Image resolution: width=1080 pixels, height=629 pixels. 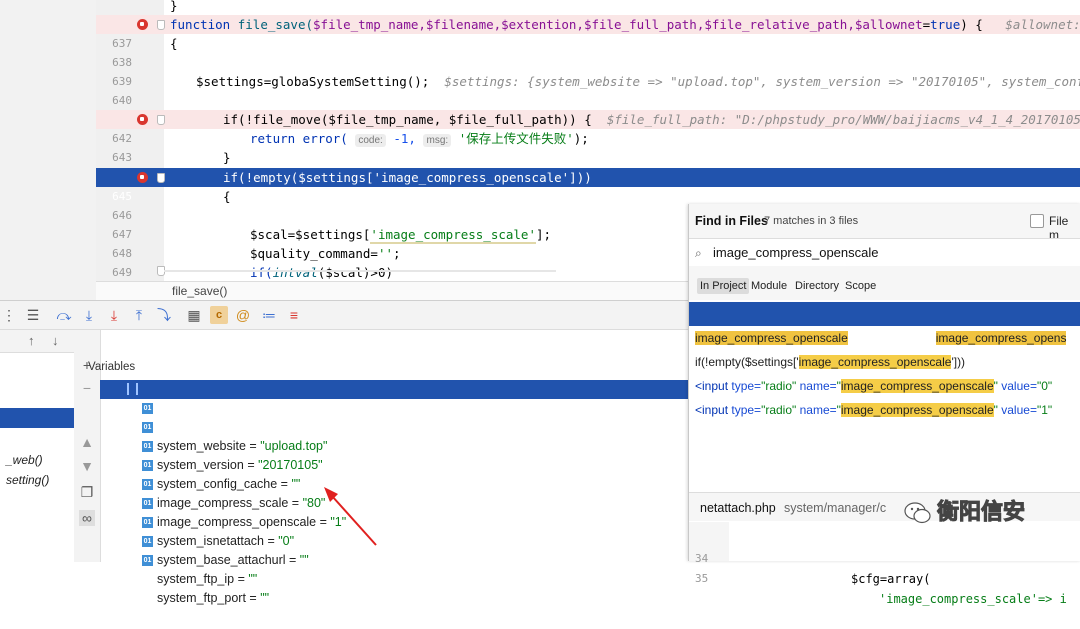 I want to click on copy-icon: ❐, so click(x=87, y=492).